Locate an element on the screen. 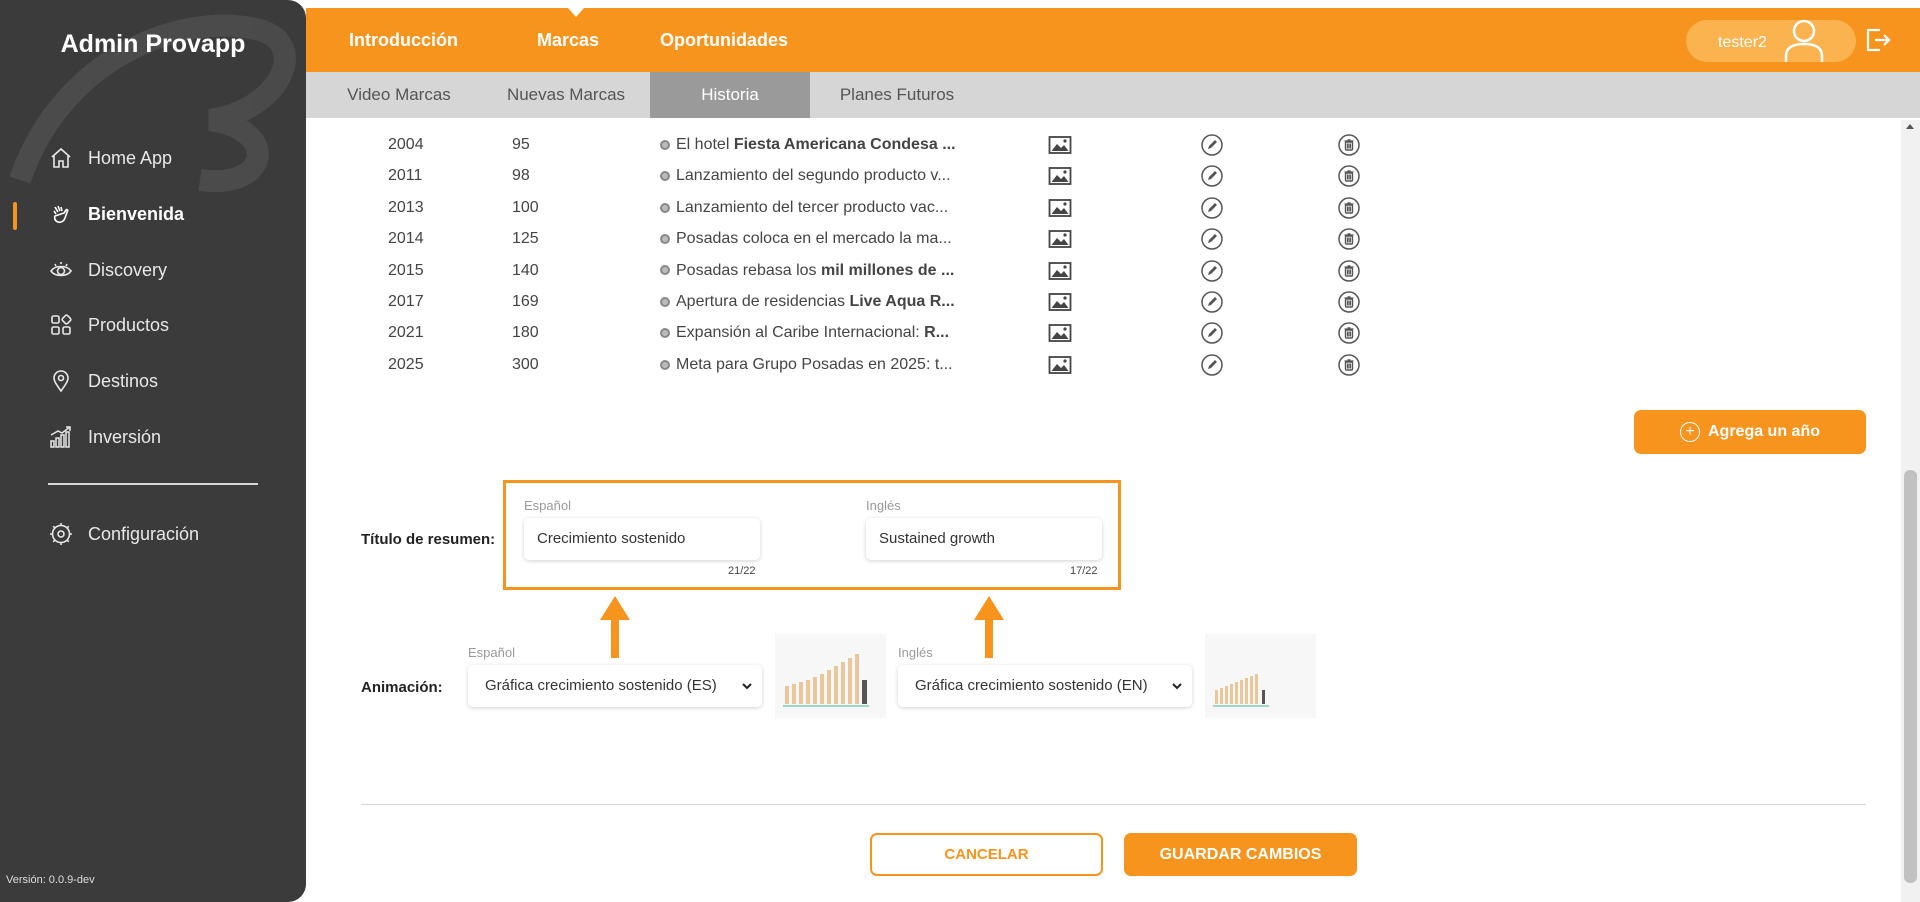 This screenshot has height=902, width=1920. value-cell: 140 is located at coordinates (525, 270).